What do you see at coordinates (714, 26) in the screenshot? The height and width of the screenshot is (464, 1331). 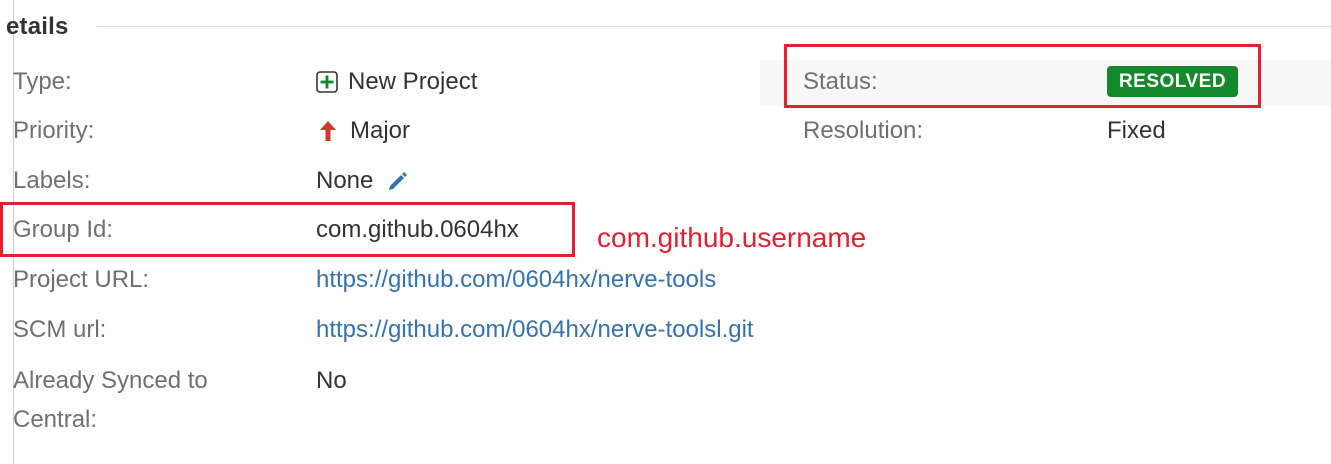 I see `section-divider` at bounding box center [714, 26].